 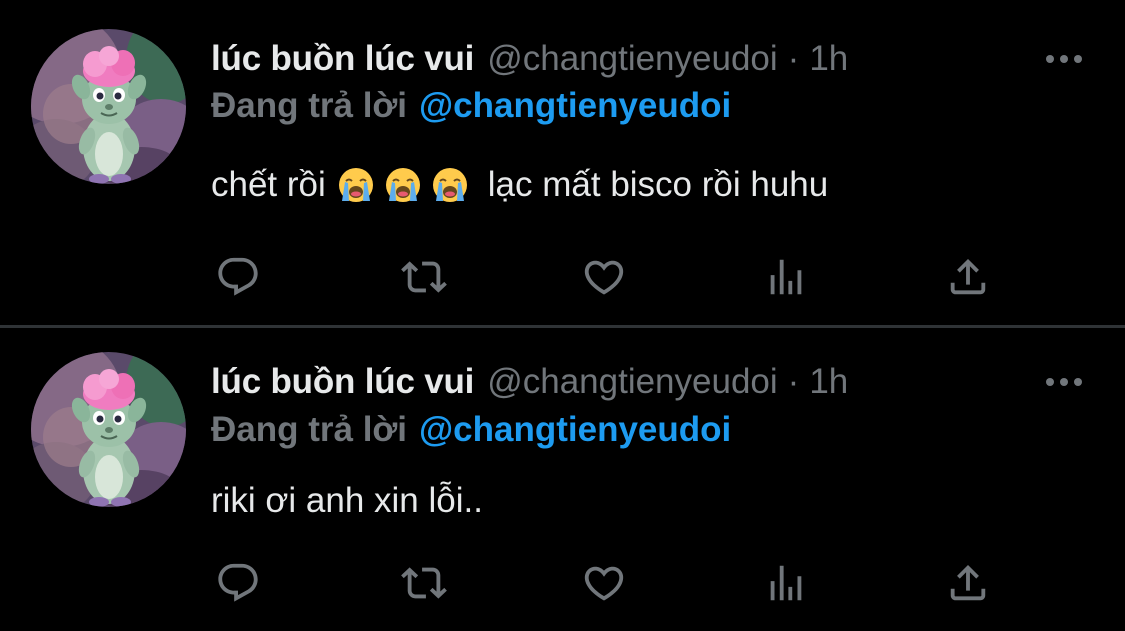 I want to click on tweet-text: chết rồi lạc mất bisco rồi huhu, so click(x=519, y=185).